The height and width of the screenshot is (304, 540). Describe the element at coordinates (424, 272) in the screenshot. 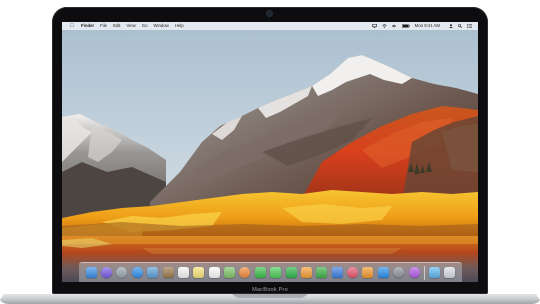

I see `dock-separator` at that location.